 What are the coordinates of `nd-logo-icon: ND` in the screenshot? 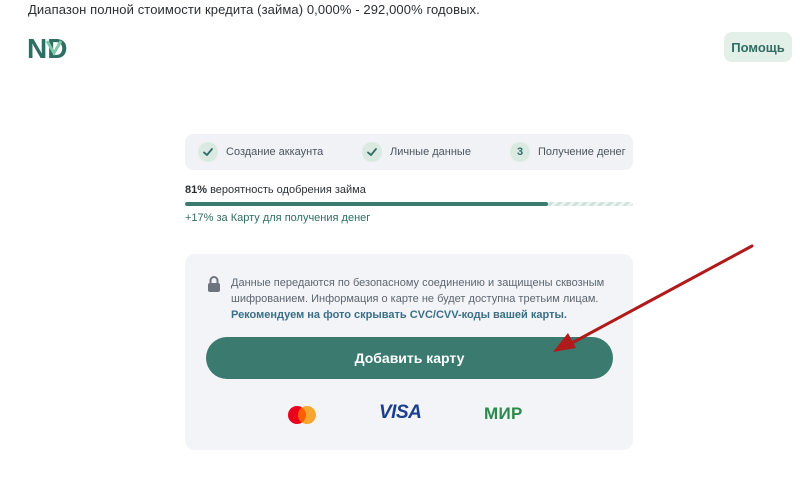 It's located at (53, 48).